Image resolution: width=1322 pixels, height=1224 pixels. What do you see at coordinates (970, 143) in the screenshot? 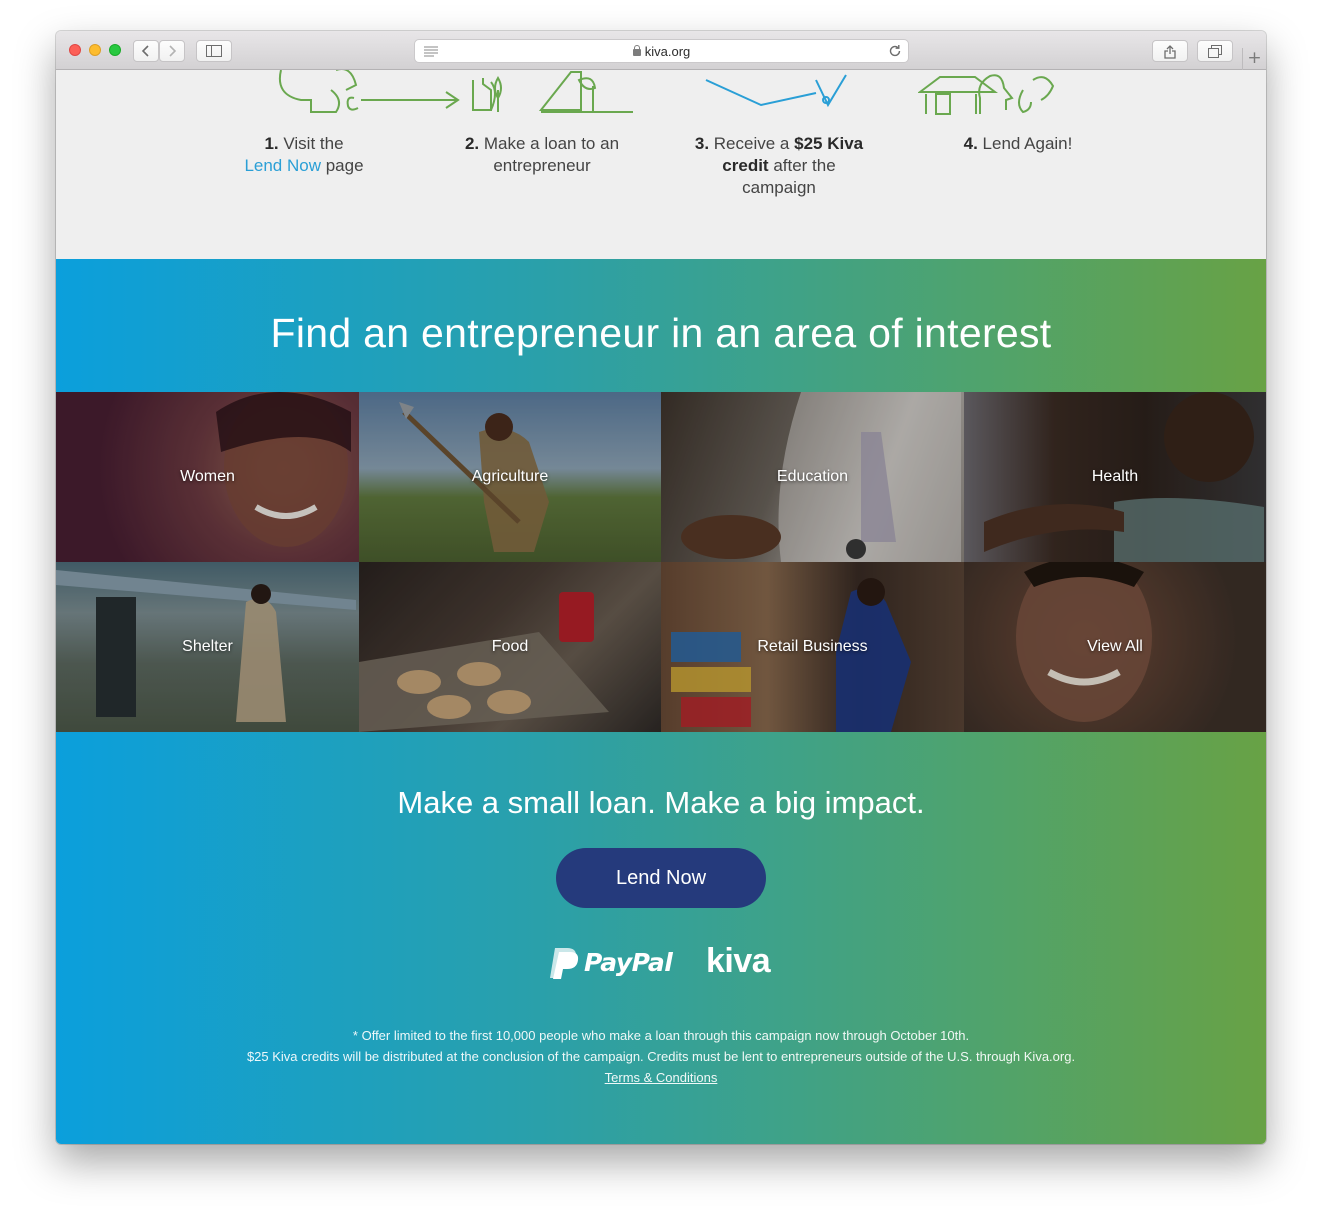
I see `step-4-number: 4.` at bounding box center [970, 143].